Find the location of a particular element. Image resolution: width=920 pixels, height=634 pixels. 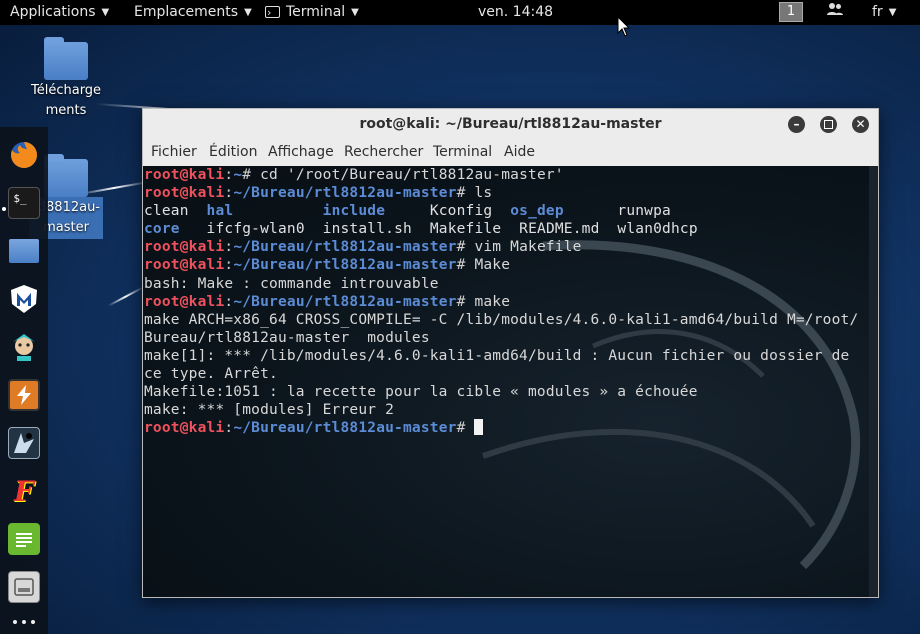

command-text: vim Makefile is located at coordinates (528, 247).